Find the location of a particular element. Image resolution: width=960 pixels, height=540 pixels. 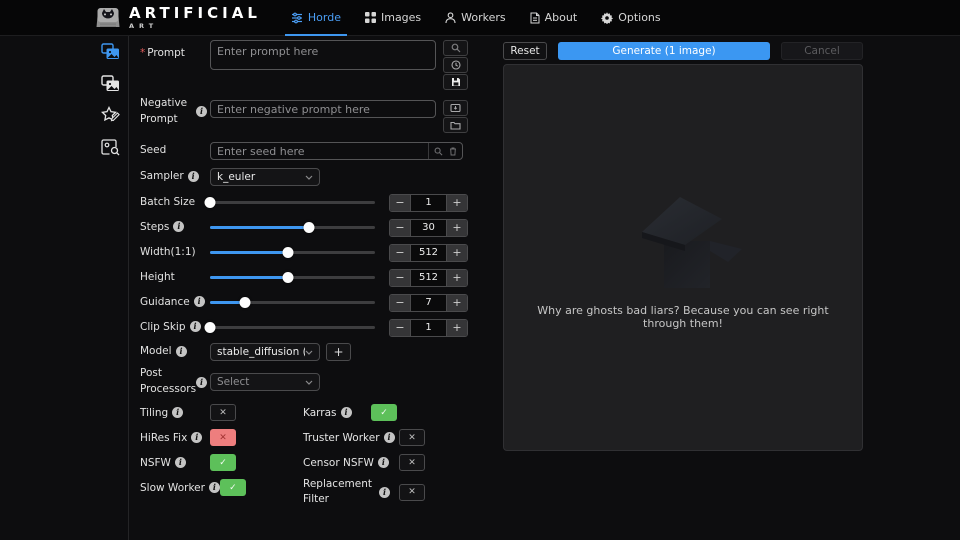

tab-label: Images is located at coordinates (401, 17).